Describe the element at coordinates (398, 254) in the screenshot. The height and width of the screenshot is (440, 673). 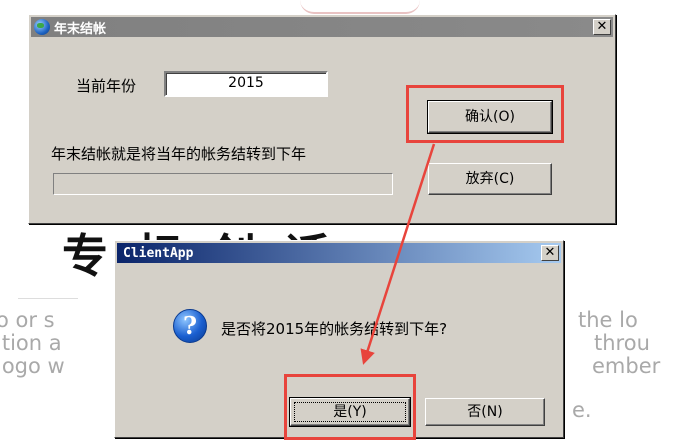
I see `annotation-arrow` at that location.